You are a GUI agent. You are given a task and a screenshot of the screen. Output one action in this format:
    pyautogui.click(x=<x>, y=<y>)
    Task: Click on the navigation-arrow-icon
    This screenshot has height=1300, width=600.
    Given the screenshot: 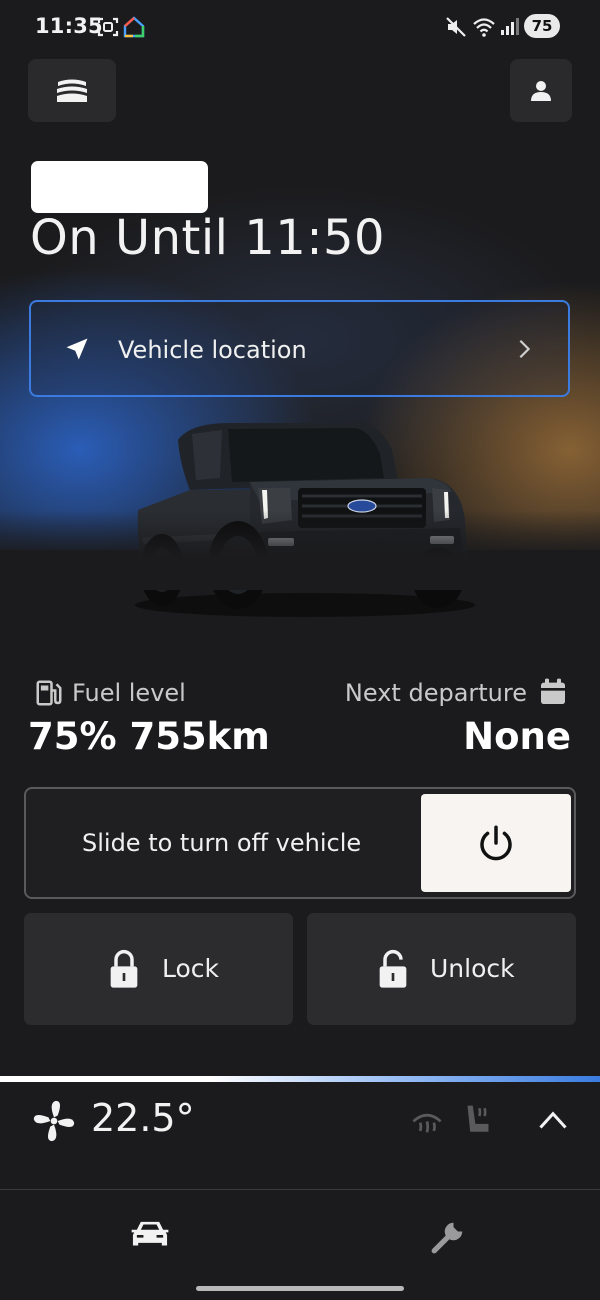 What is the action you would take?
    pyautogui.click(x=77, y=349)
    